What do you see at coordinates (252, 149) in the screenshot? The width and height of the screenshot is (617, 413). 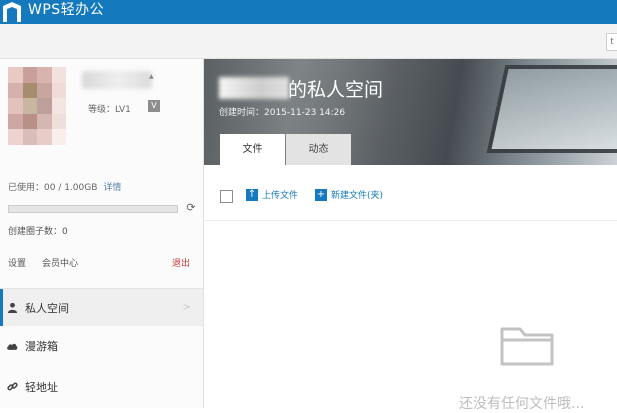 I see `tab-files: 文件` at bounding box center [252, 149].